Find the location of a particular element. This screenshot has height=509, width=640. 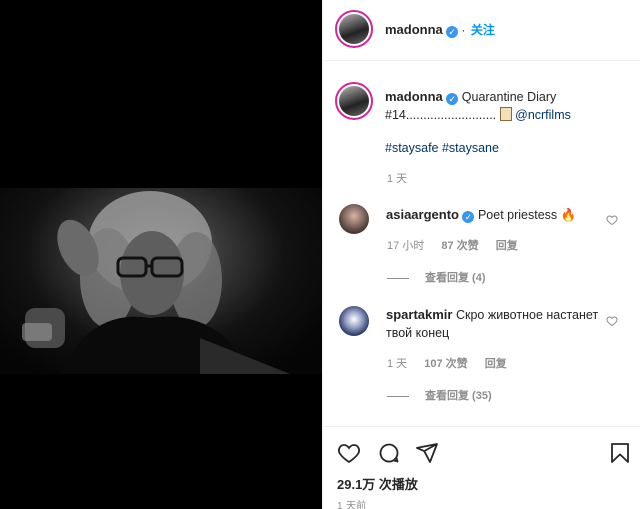

comment-likes: 87 次赞 is located at coordinates (459, 246).